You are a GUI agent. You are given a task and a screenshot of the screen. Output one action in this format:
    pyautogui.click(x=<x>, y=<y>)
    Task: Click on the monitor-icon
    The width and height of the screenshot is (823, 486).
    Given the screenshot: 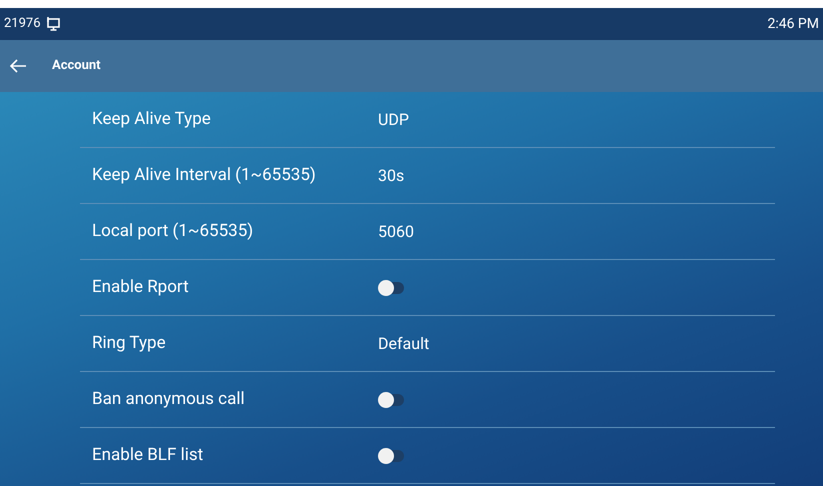 What is the action you would take?
    pyautogui.click(x=52, y=24)
    